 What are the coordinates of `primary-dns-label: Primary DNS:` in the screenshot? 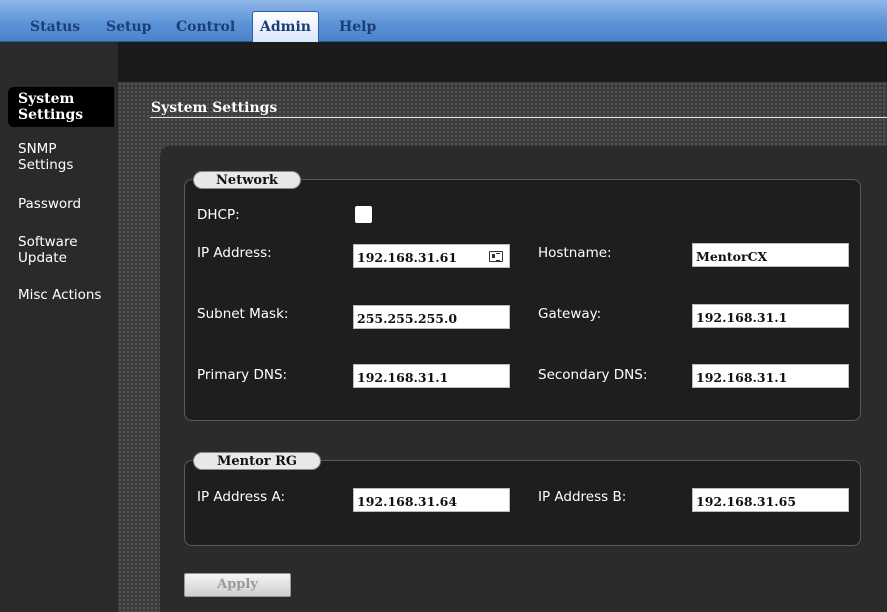 It's located at (242, 375).